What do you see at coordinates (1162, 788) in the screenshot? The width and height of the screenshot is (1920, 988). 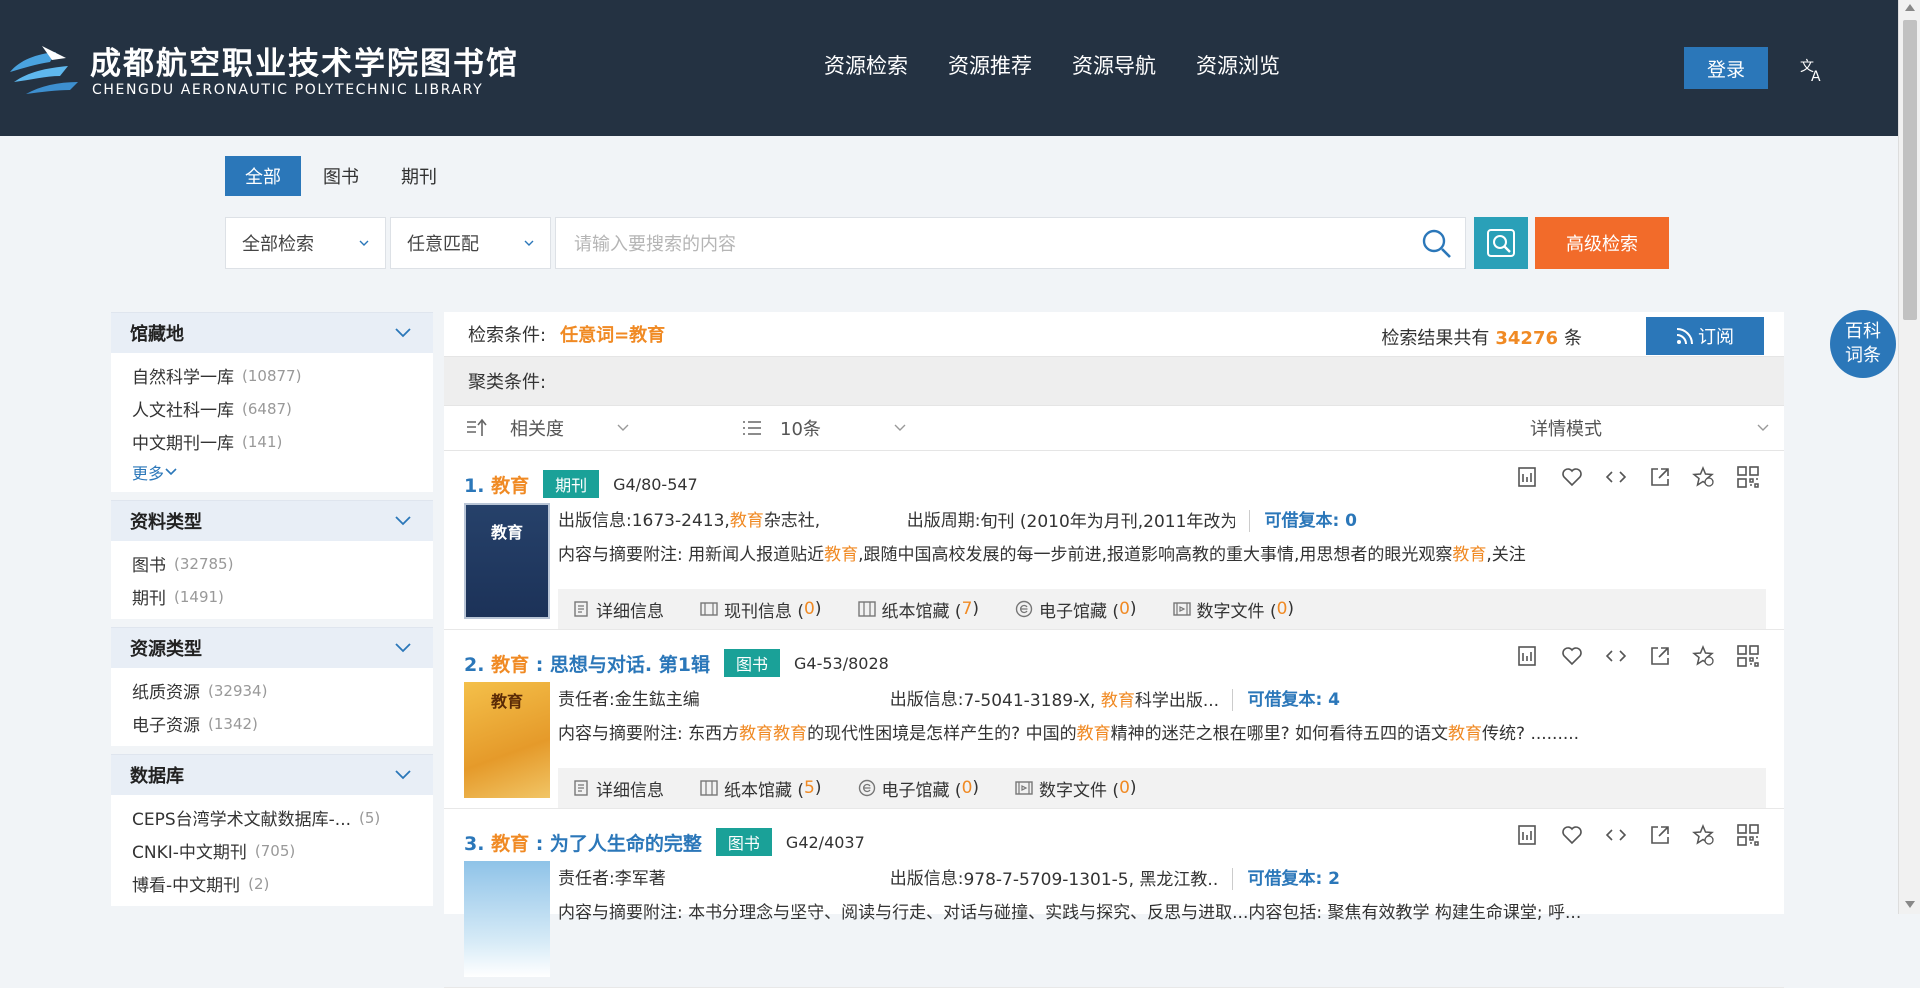 I see `record-links-bar: 详细信息 纸本馆藏 (5) 电子馆藏 (0) 数字文件 (0)` at bounding box center [1162, 788].